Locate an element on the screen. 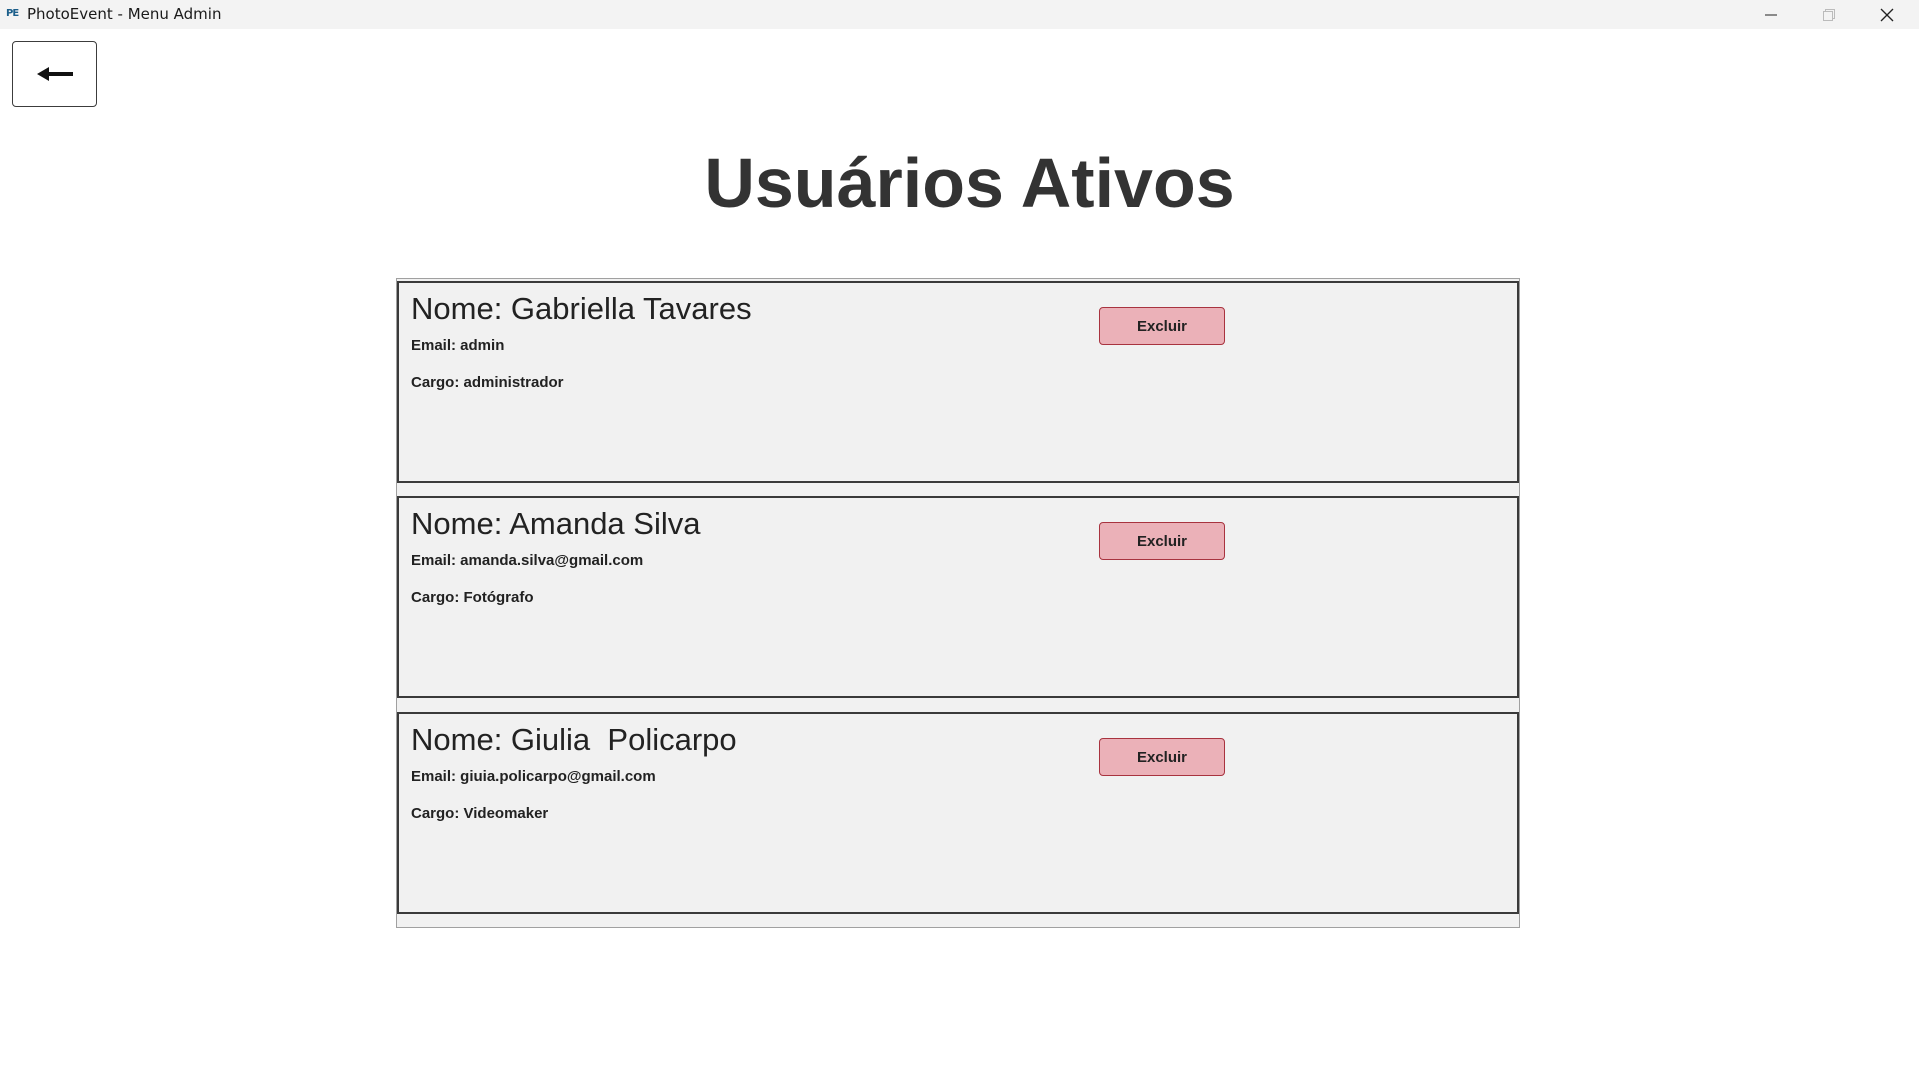 The image size is (1919, 1079). user-email: Email: amanda.silva@gmail.com is located at coordinates (527, 560).